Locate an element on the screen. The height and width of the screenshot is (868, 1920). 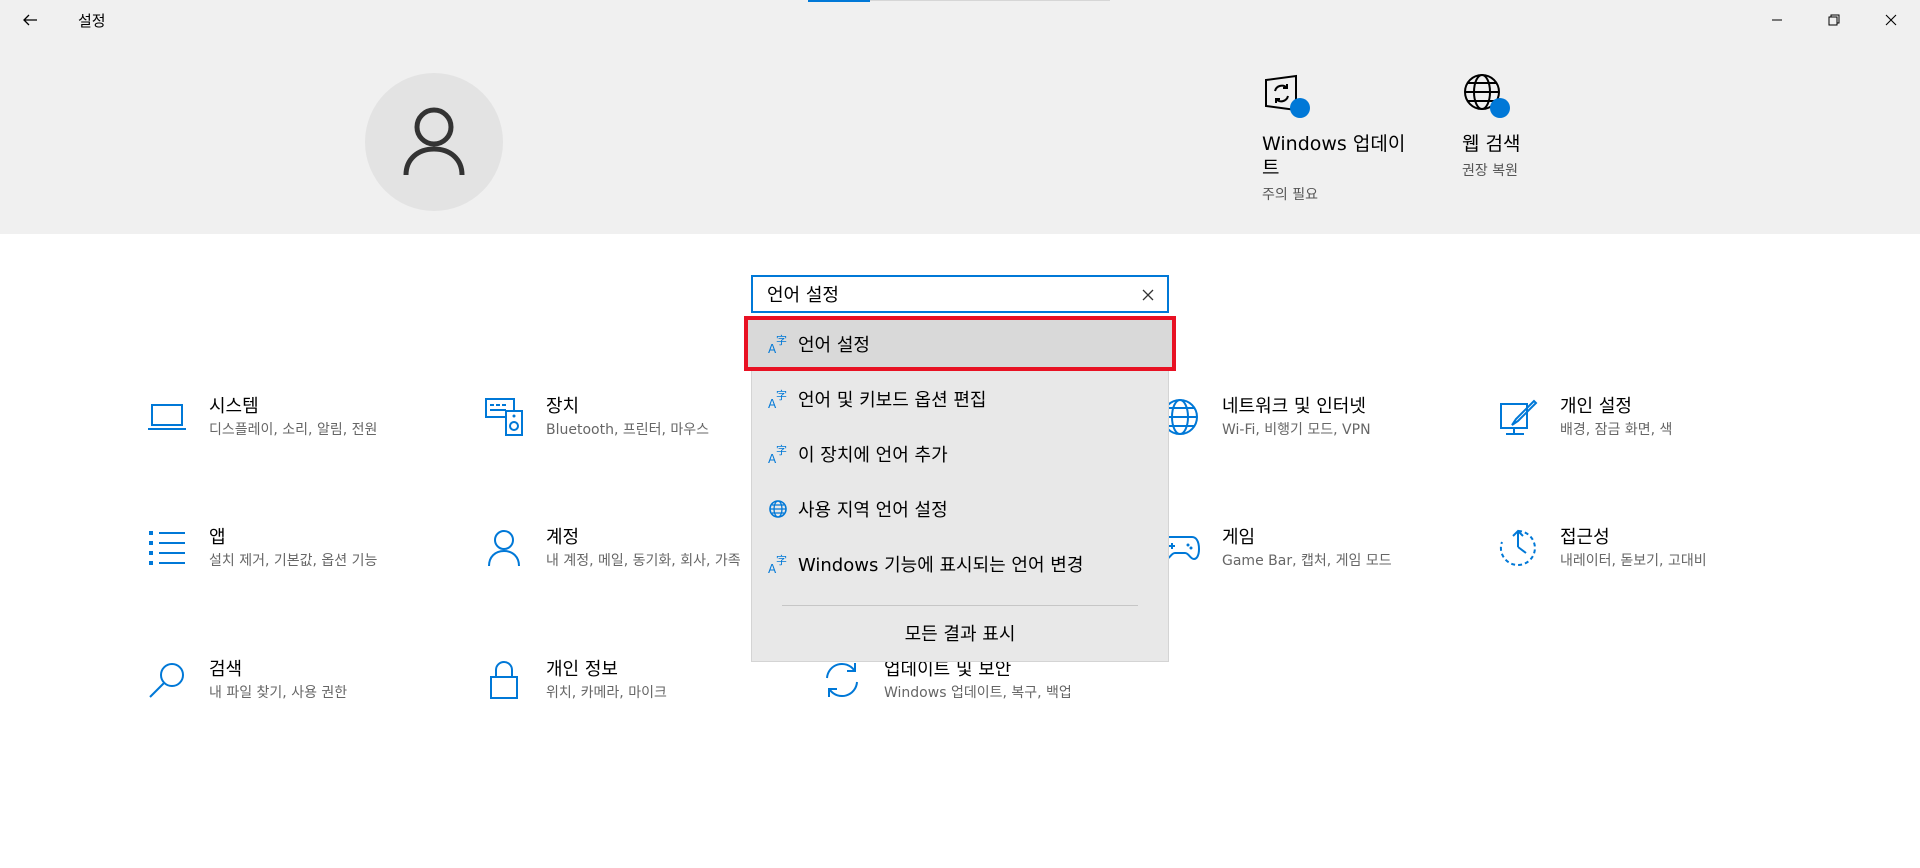
avatar is located at coordinates (434, 142).